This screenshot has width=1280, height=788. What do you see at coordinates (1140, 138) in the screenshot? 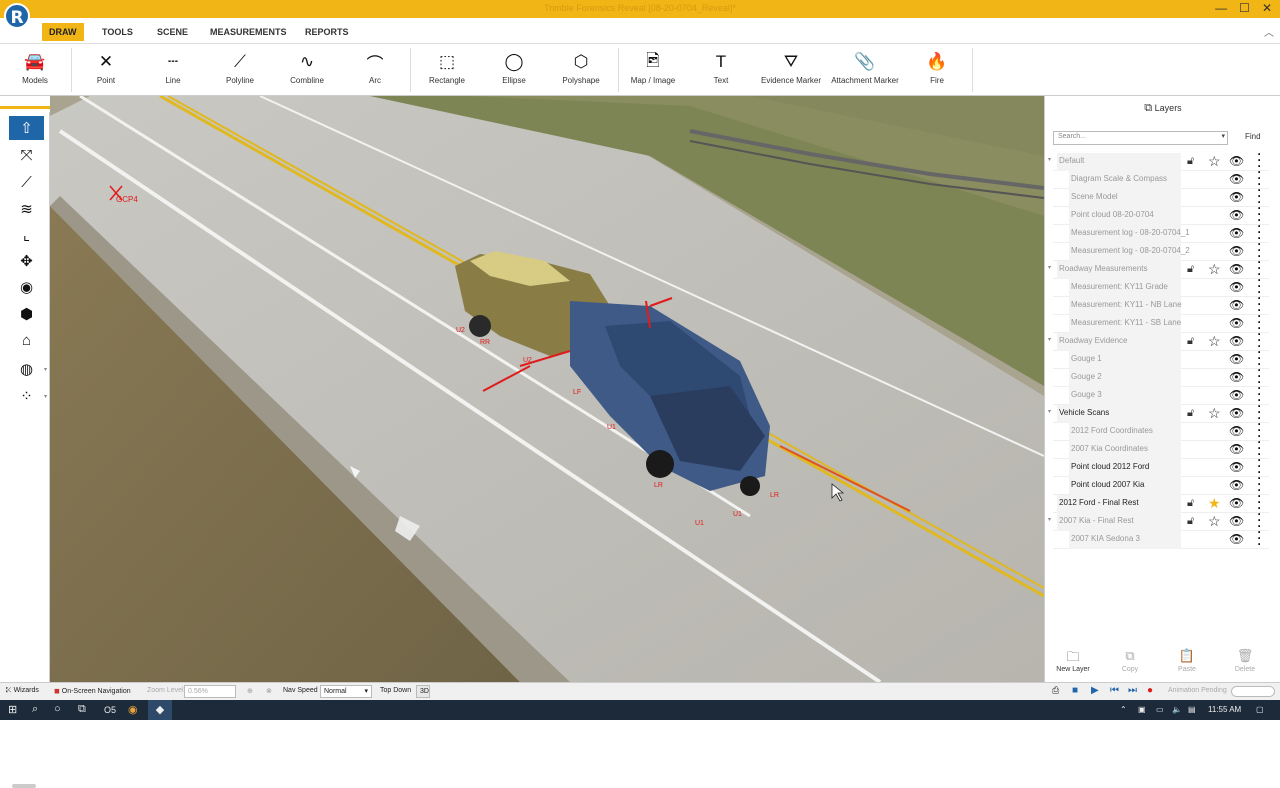
I see `layer-search-input: Search... ▾` at bounding box center [1140, 138].